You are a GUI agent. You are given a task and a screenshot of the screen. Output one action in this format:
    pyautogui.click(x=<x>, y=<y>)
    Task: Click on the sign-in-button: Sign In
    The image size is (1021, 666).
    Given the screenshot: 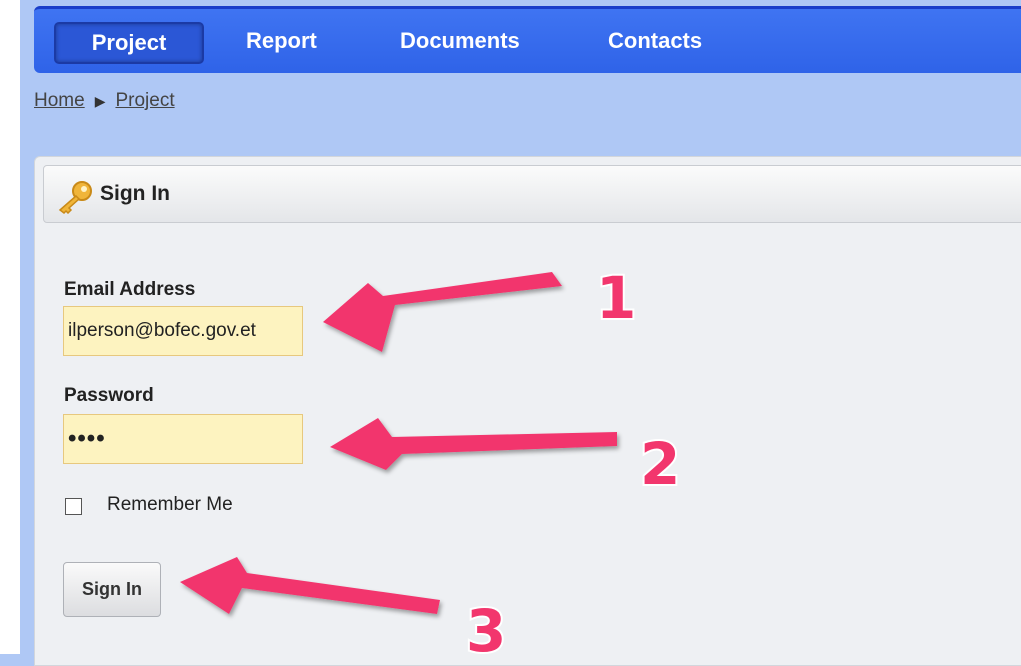 What is the action you would take?
    pyautogui.click(x=112, y=589)
    